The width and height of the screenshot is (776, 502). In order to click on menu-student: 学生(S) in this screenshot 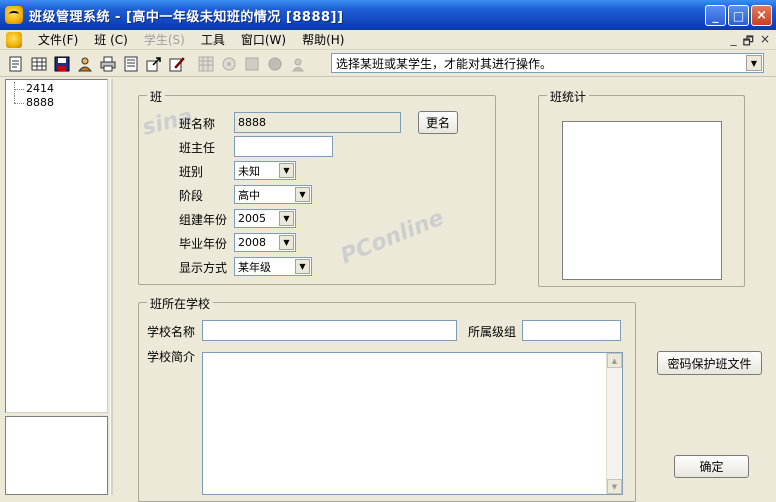, I will do `click(164, 39)`.